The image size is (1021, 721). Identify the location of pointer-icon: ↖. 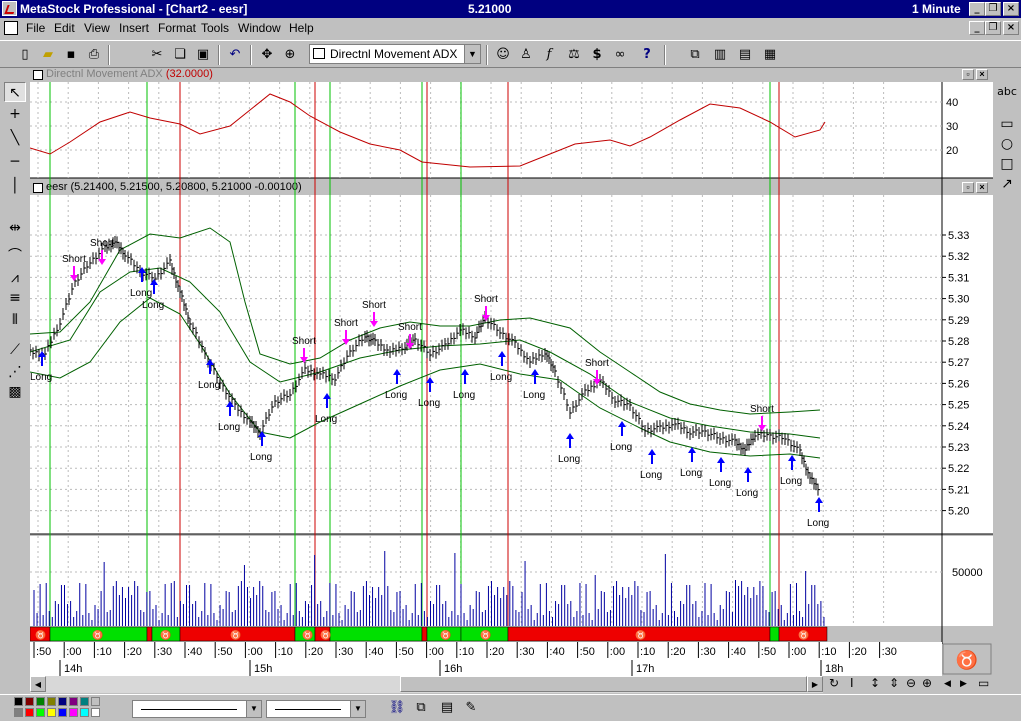
(15, 92).